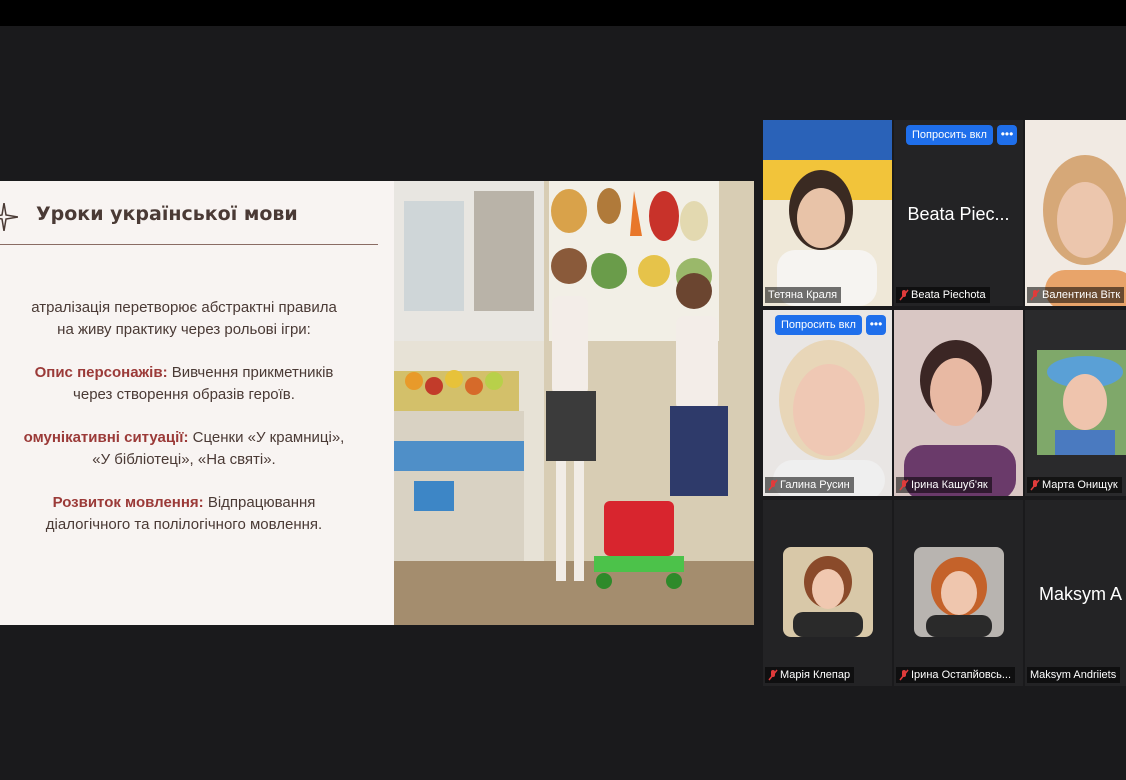 The width and height of the screenshot is (1126, 780). I want to click on participant-tile-marta: Марта Онищук, so click(1075, 403).